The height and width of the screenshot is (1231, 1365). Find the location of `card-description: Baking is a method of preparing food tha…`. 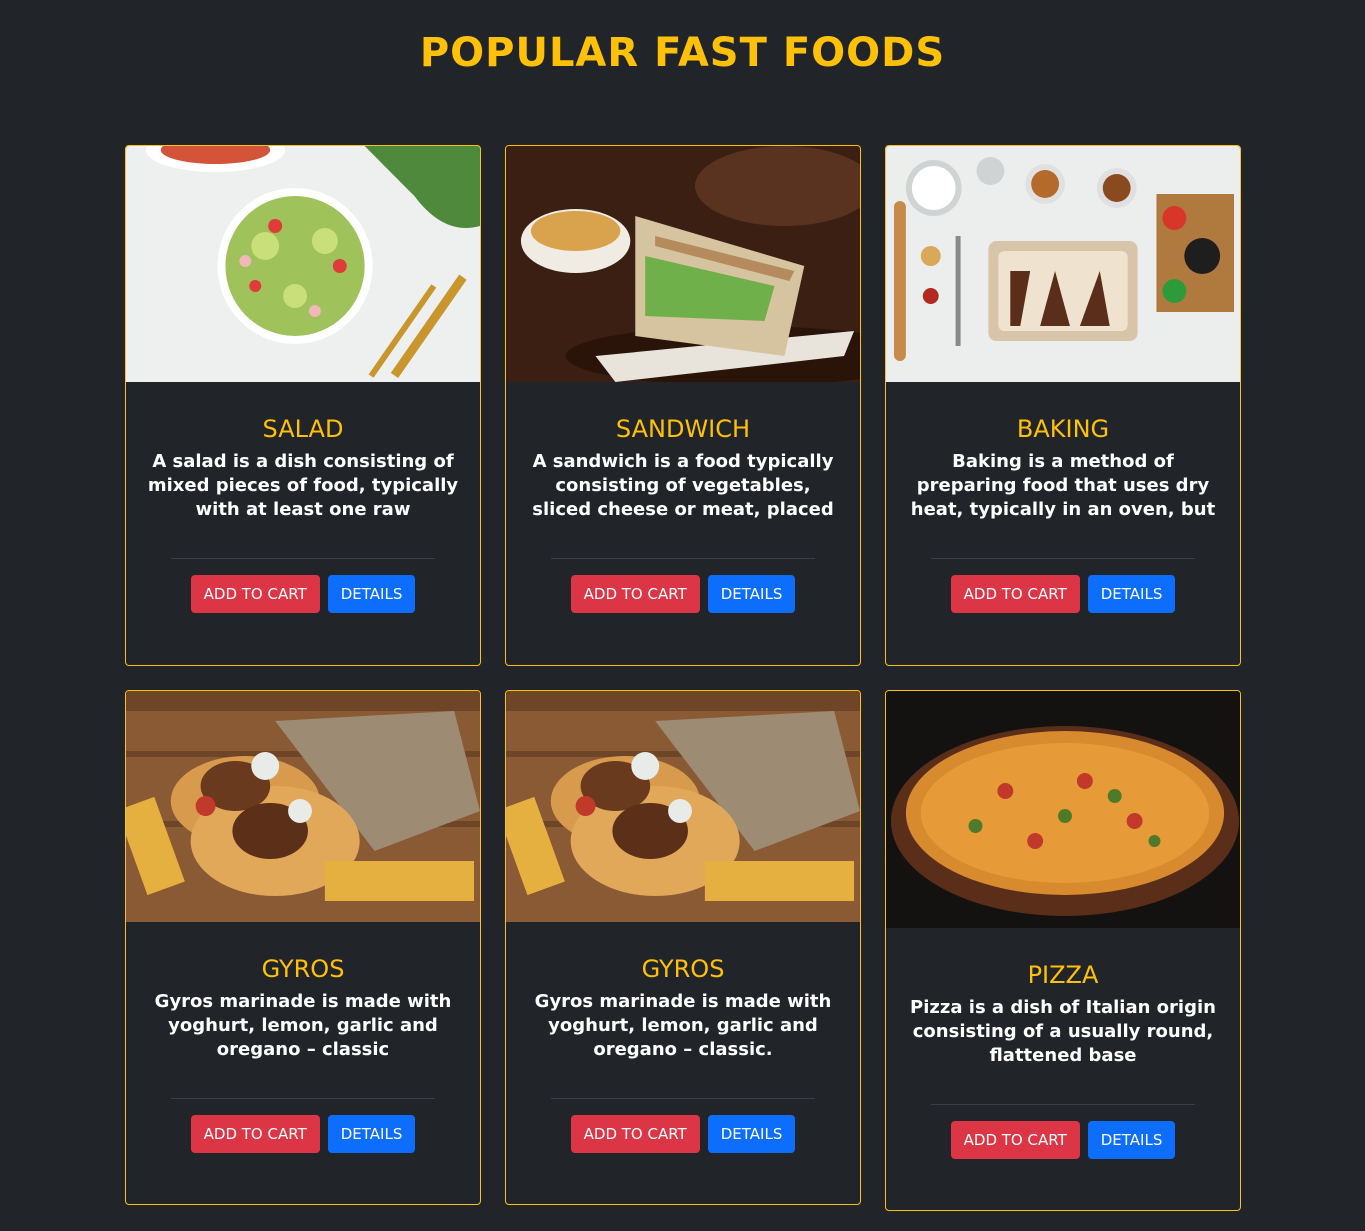

card-description: Baking is a method of preparing food tha… is located at coordinates (1063, 485).